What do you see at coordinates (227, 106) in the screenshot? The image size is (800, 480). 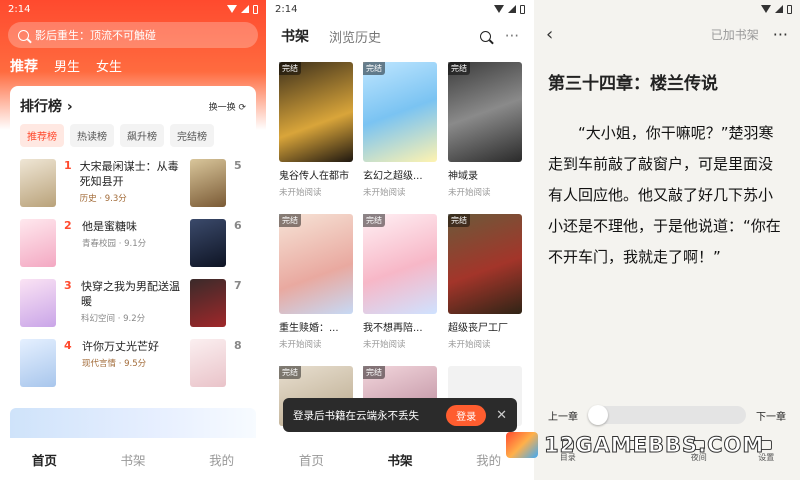 I see `rank-swap-button: 换一换 ⟳` at bounding box center [227, 106].